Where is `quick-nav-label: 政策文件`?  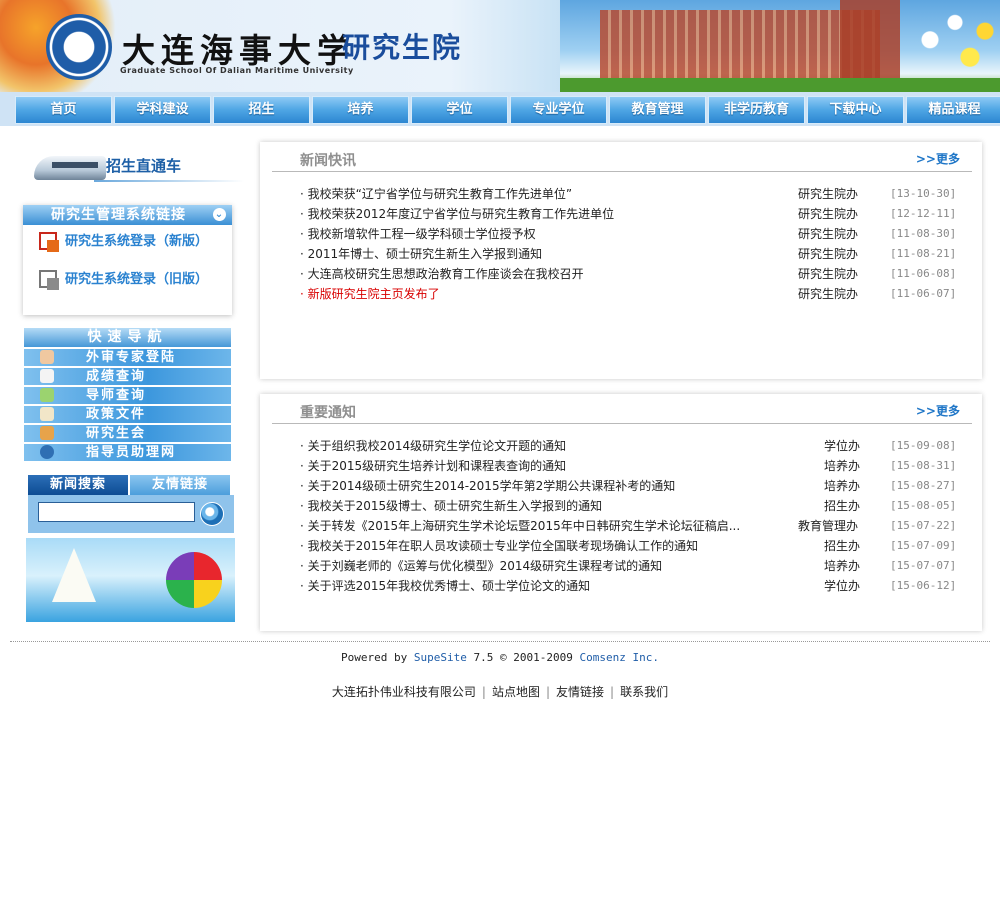
quick-nav-label: 政策文件 is located at coordinates (116, 414).